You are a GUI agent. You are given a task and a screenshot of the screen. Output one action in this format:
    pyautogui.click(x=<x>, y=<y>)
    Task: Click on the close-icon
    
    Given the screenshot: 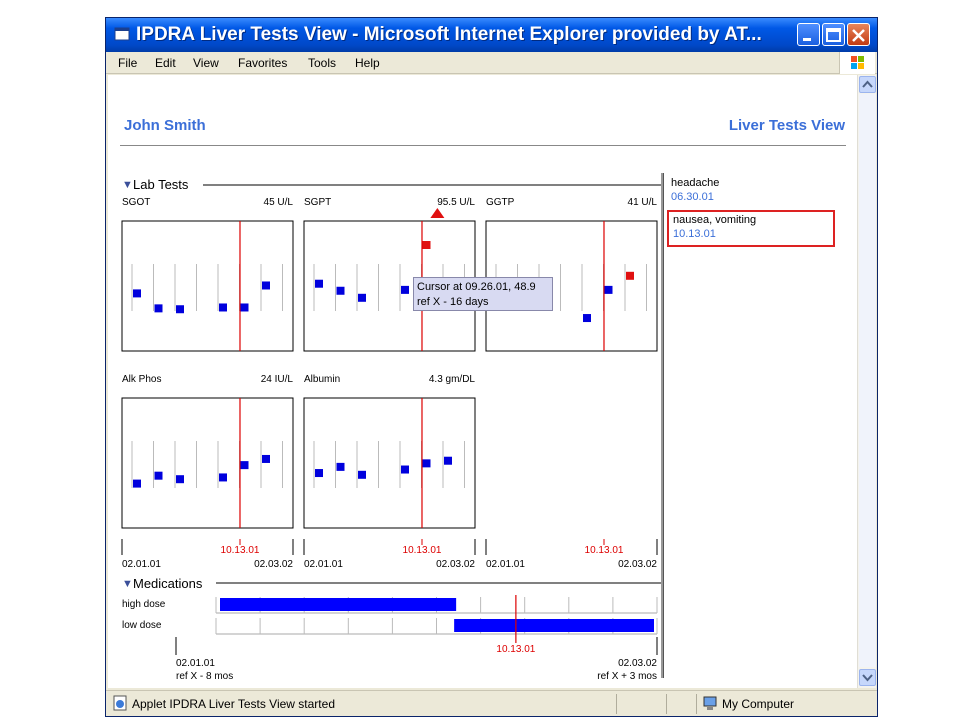 What is the action you would take?
    pyautogui.click(x=858, y=35)
    